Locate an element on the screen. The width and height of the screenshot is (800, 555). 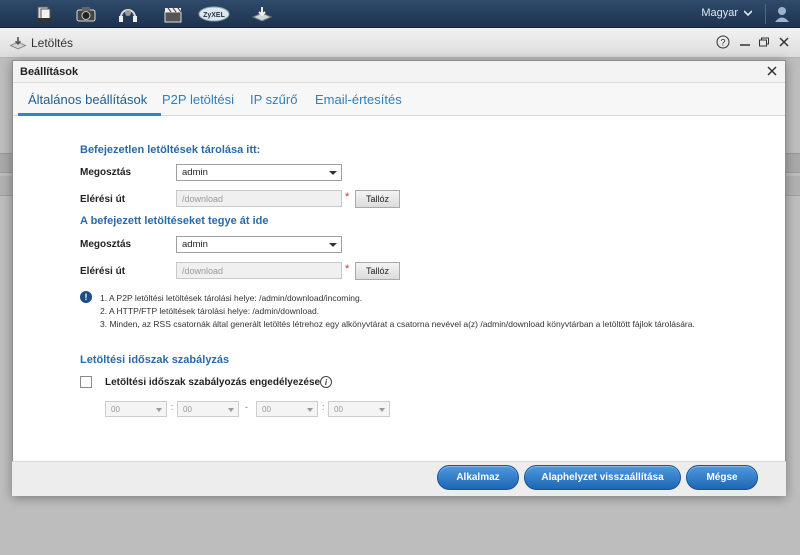
complete-downloads-heading: A befejezett letöltéseket tegye át ide is located at coordinates (174, 221).